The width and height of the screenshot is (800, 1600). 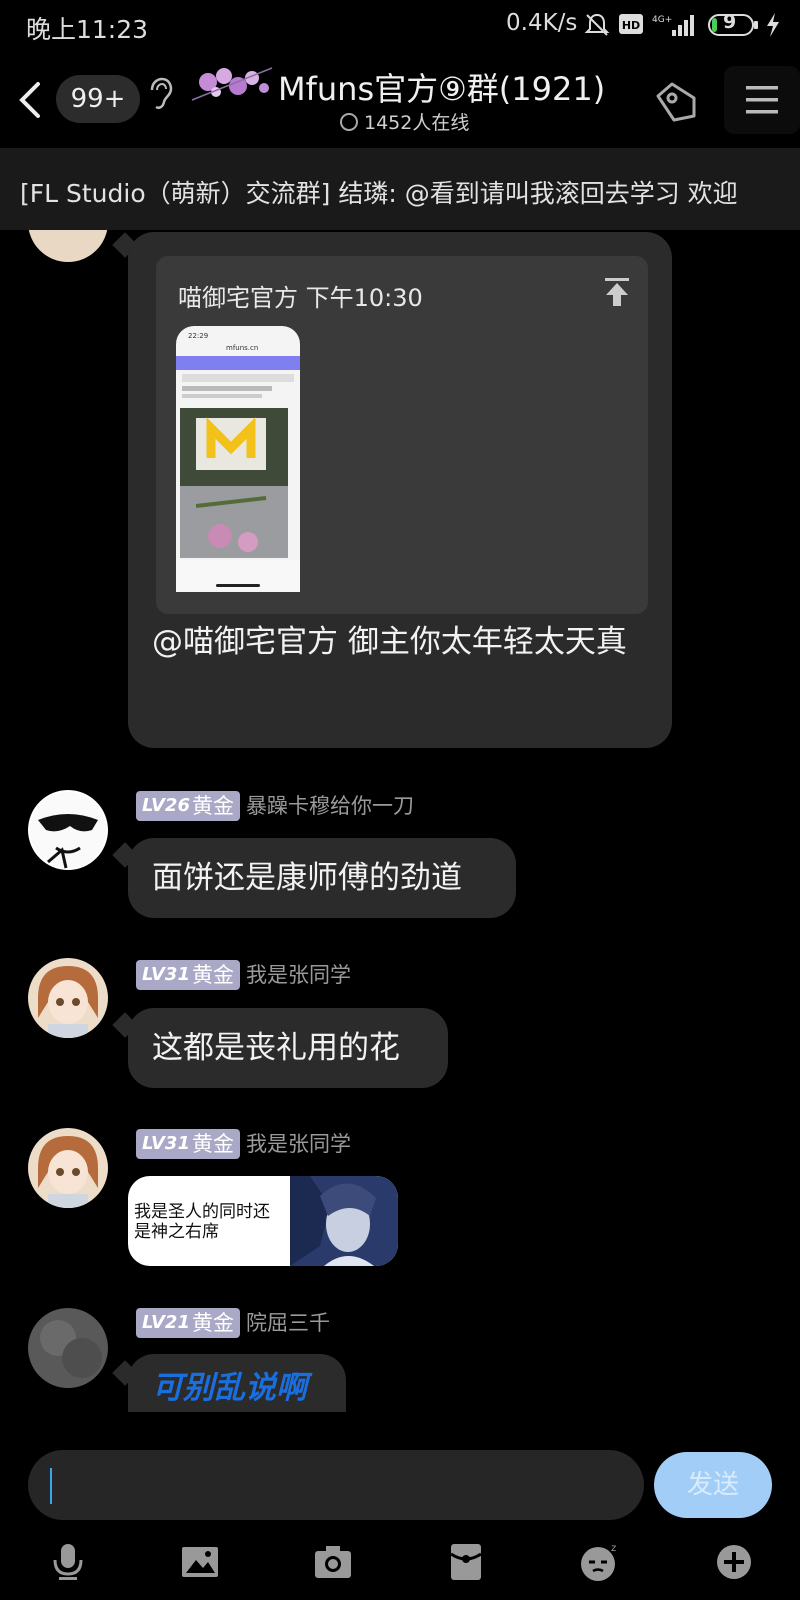 I want to click on sender-meta: LV26黄金 暴躁卡穆给你一刀, so click(x=275, y=806).